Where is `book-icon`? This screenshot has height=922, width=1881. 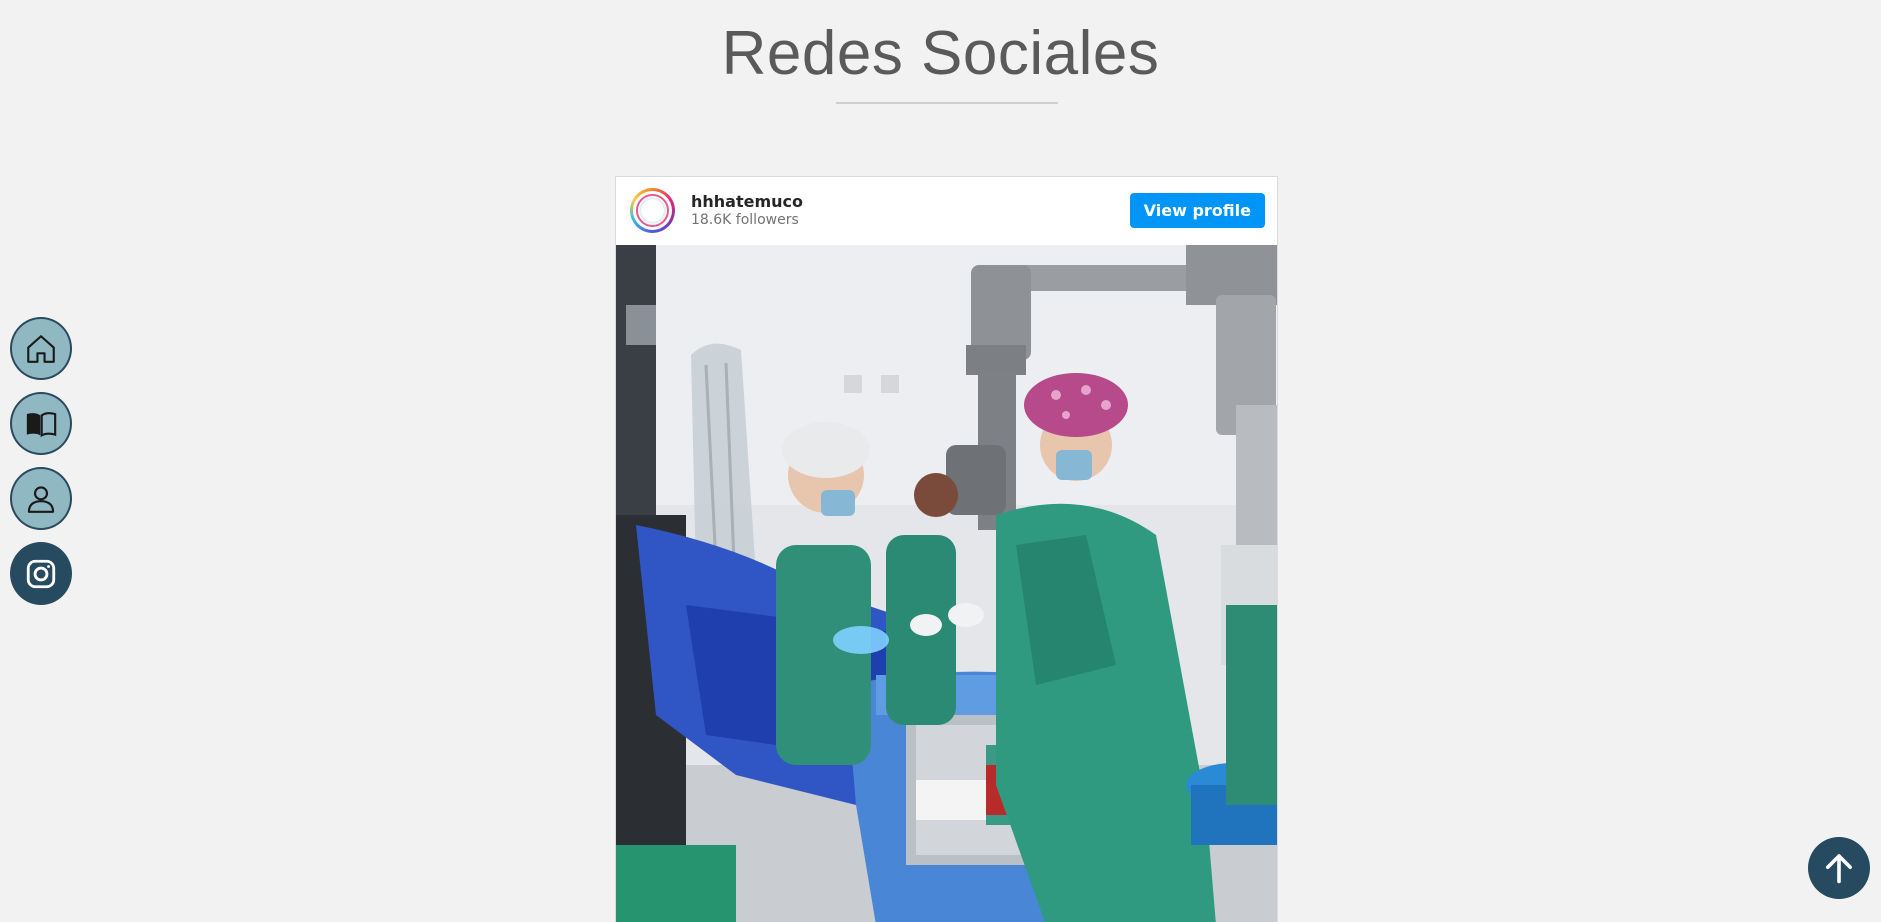
book-icon is located at coordinates (41, 424).